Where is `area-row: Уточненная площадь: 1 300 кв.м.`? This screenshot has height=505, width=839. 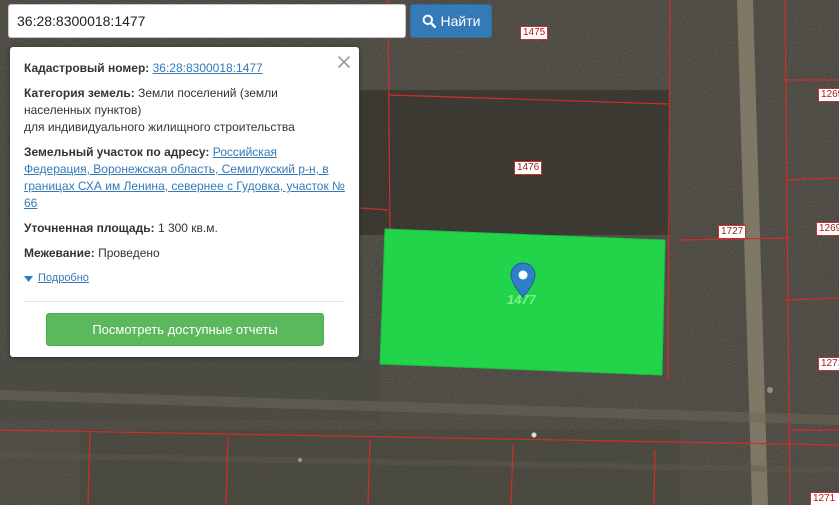 area-row: Уточненная площадь: 1 300 кв.м. is located at coordinates (184, 228).